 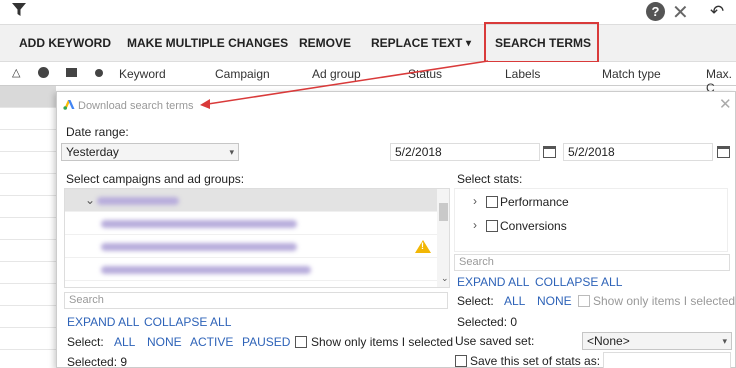 I want to click on campaigns-select-label: Select:, so click(x=85, y=342).